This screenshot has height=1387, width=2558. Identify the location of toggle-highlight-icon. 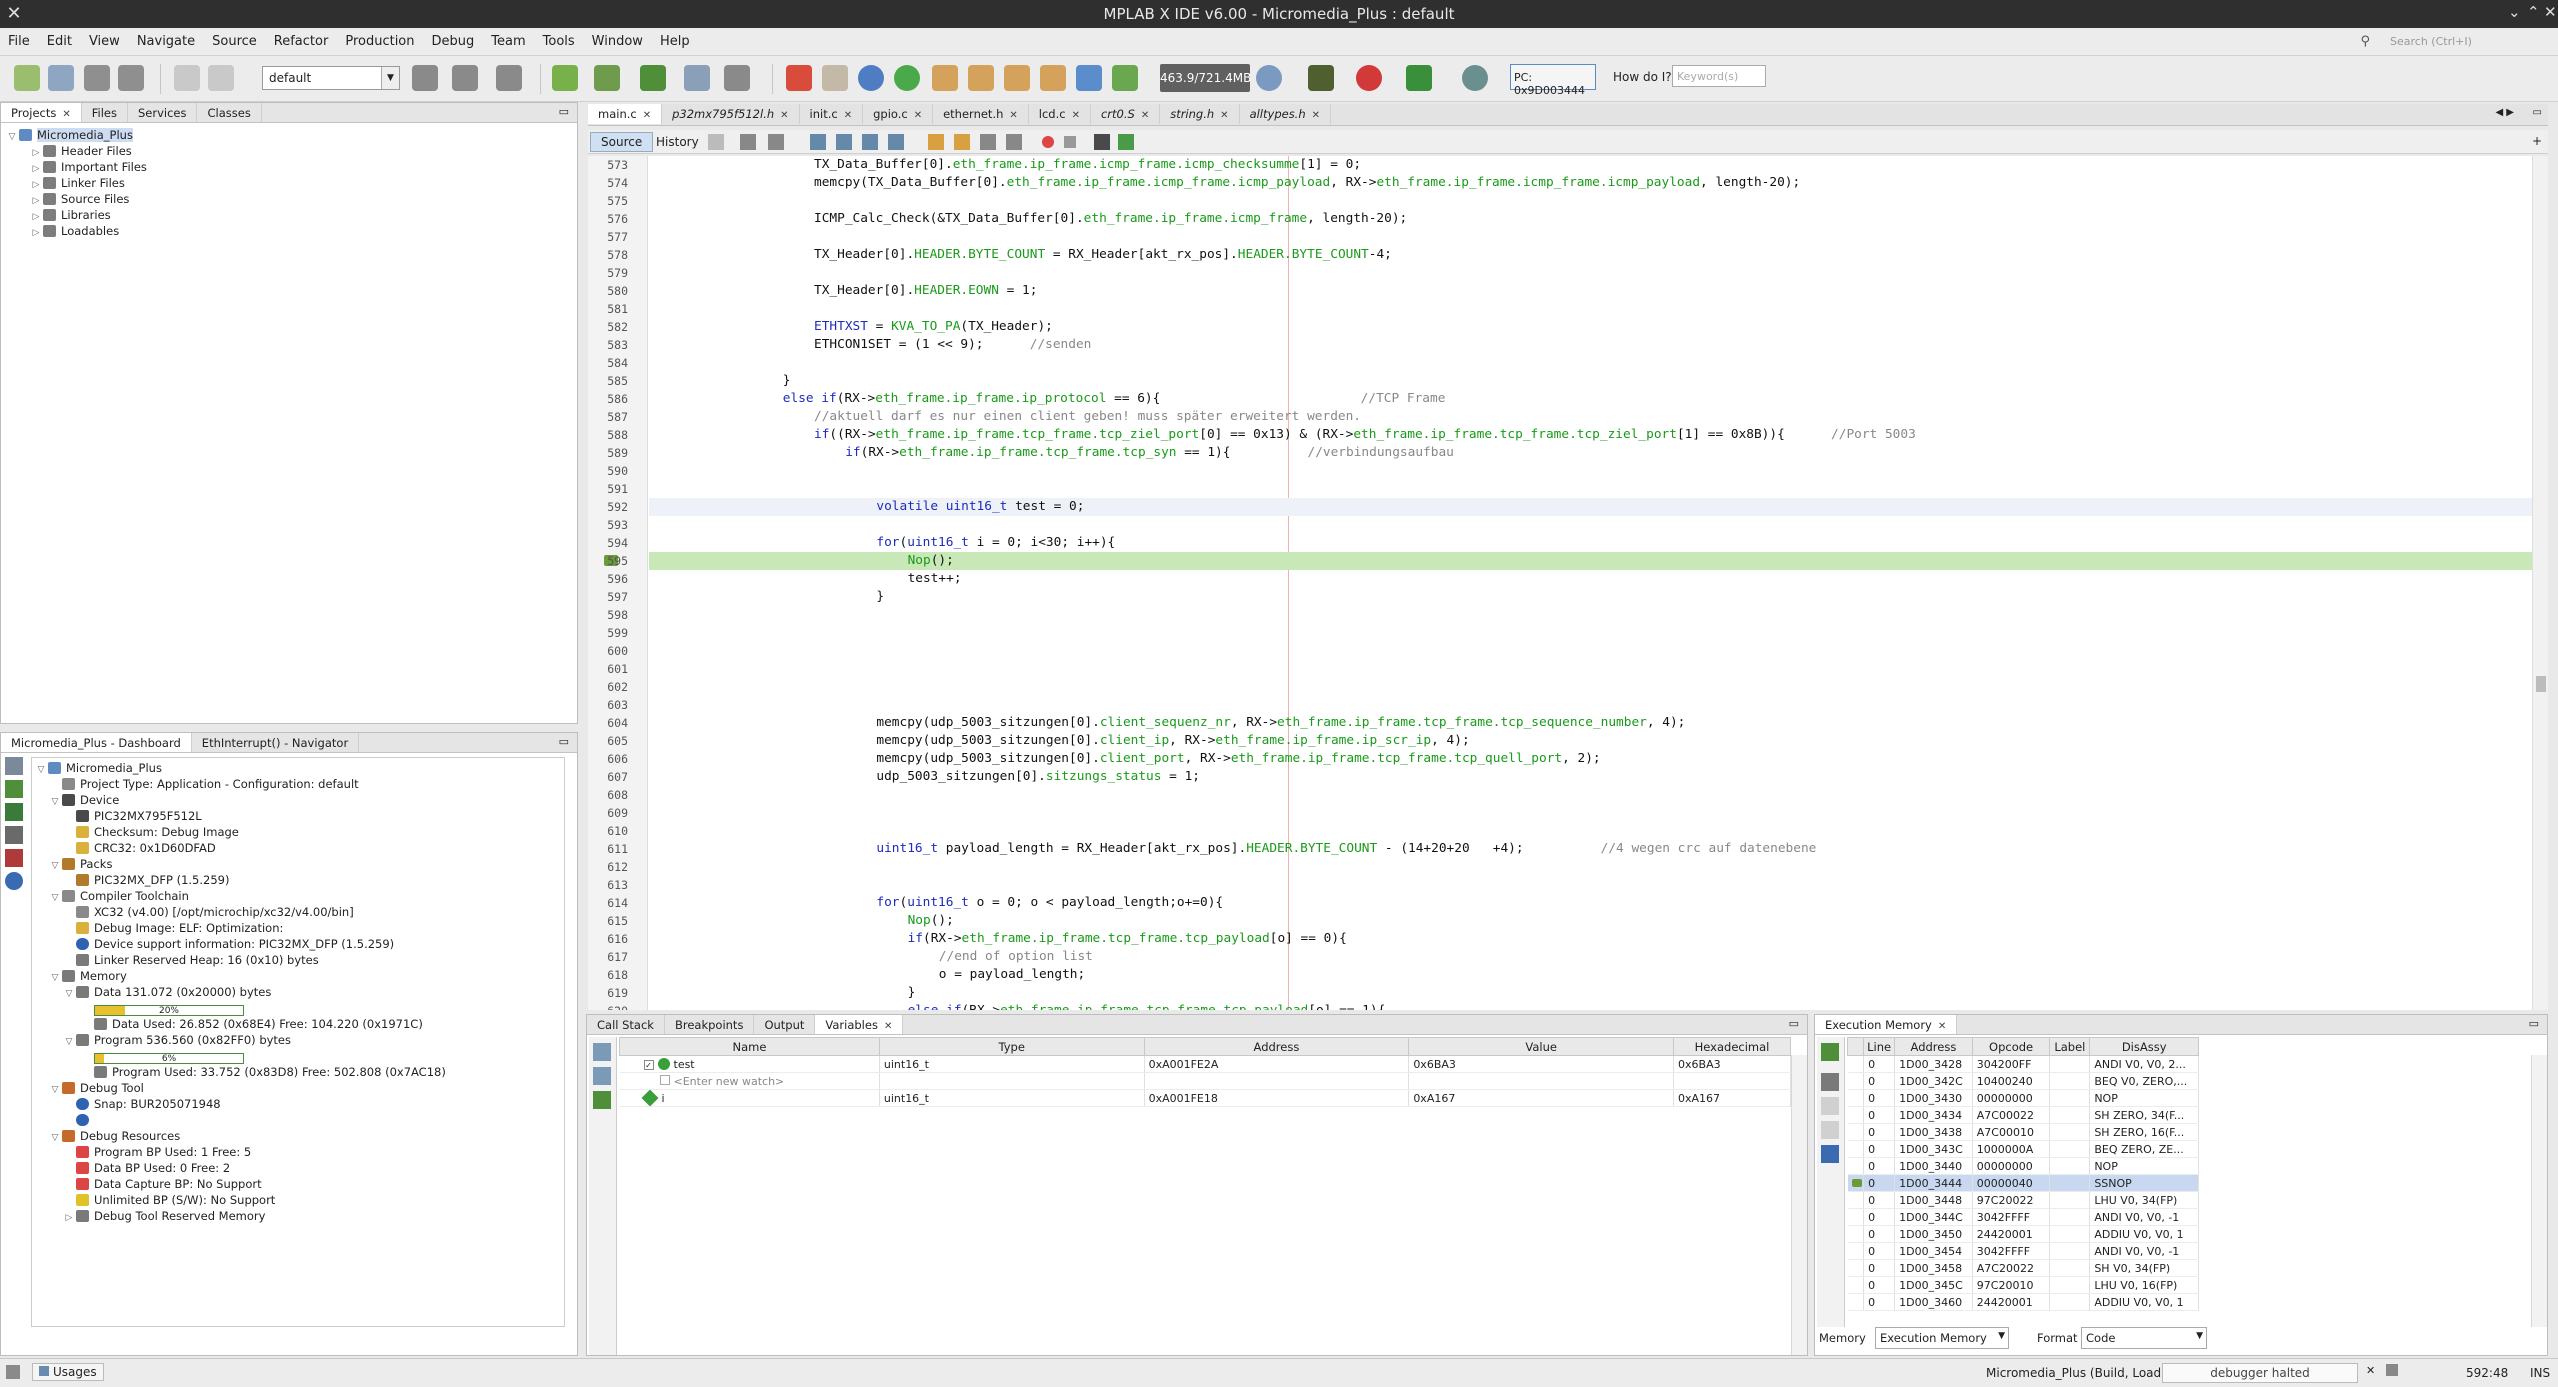
(896, 142).